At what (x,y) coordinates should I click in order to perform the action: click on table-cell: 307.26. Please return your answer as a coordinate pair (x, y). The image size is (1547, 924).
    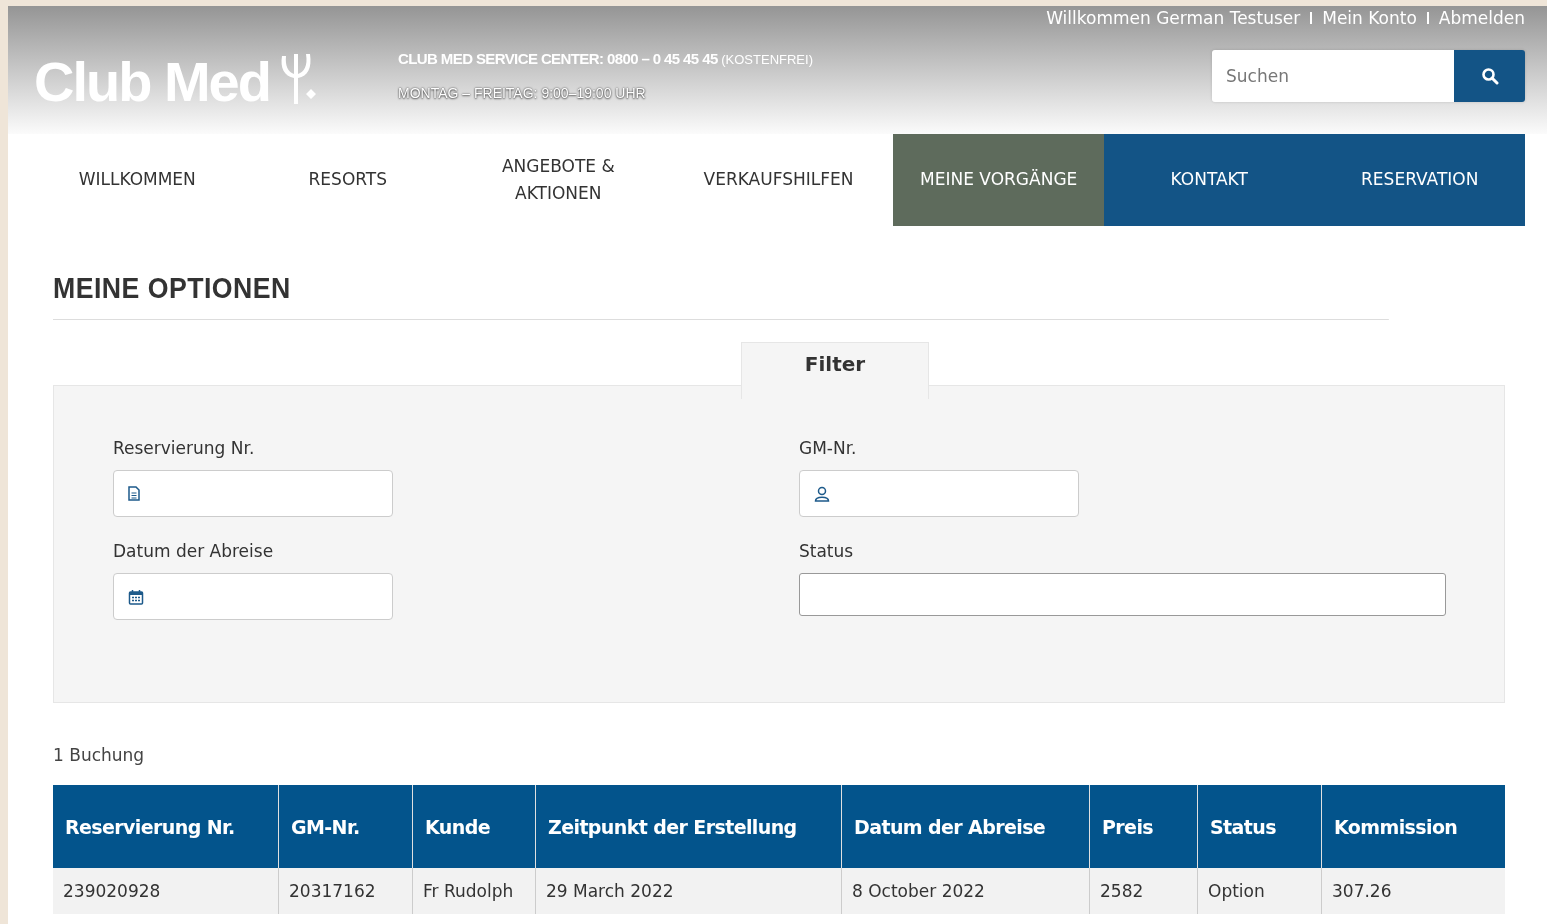
    Looking at the image, I should click on (1413, 891).